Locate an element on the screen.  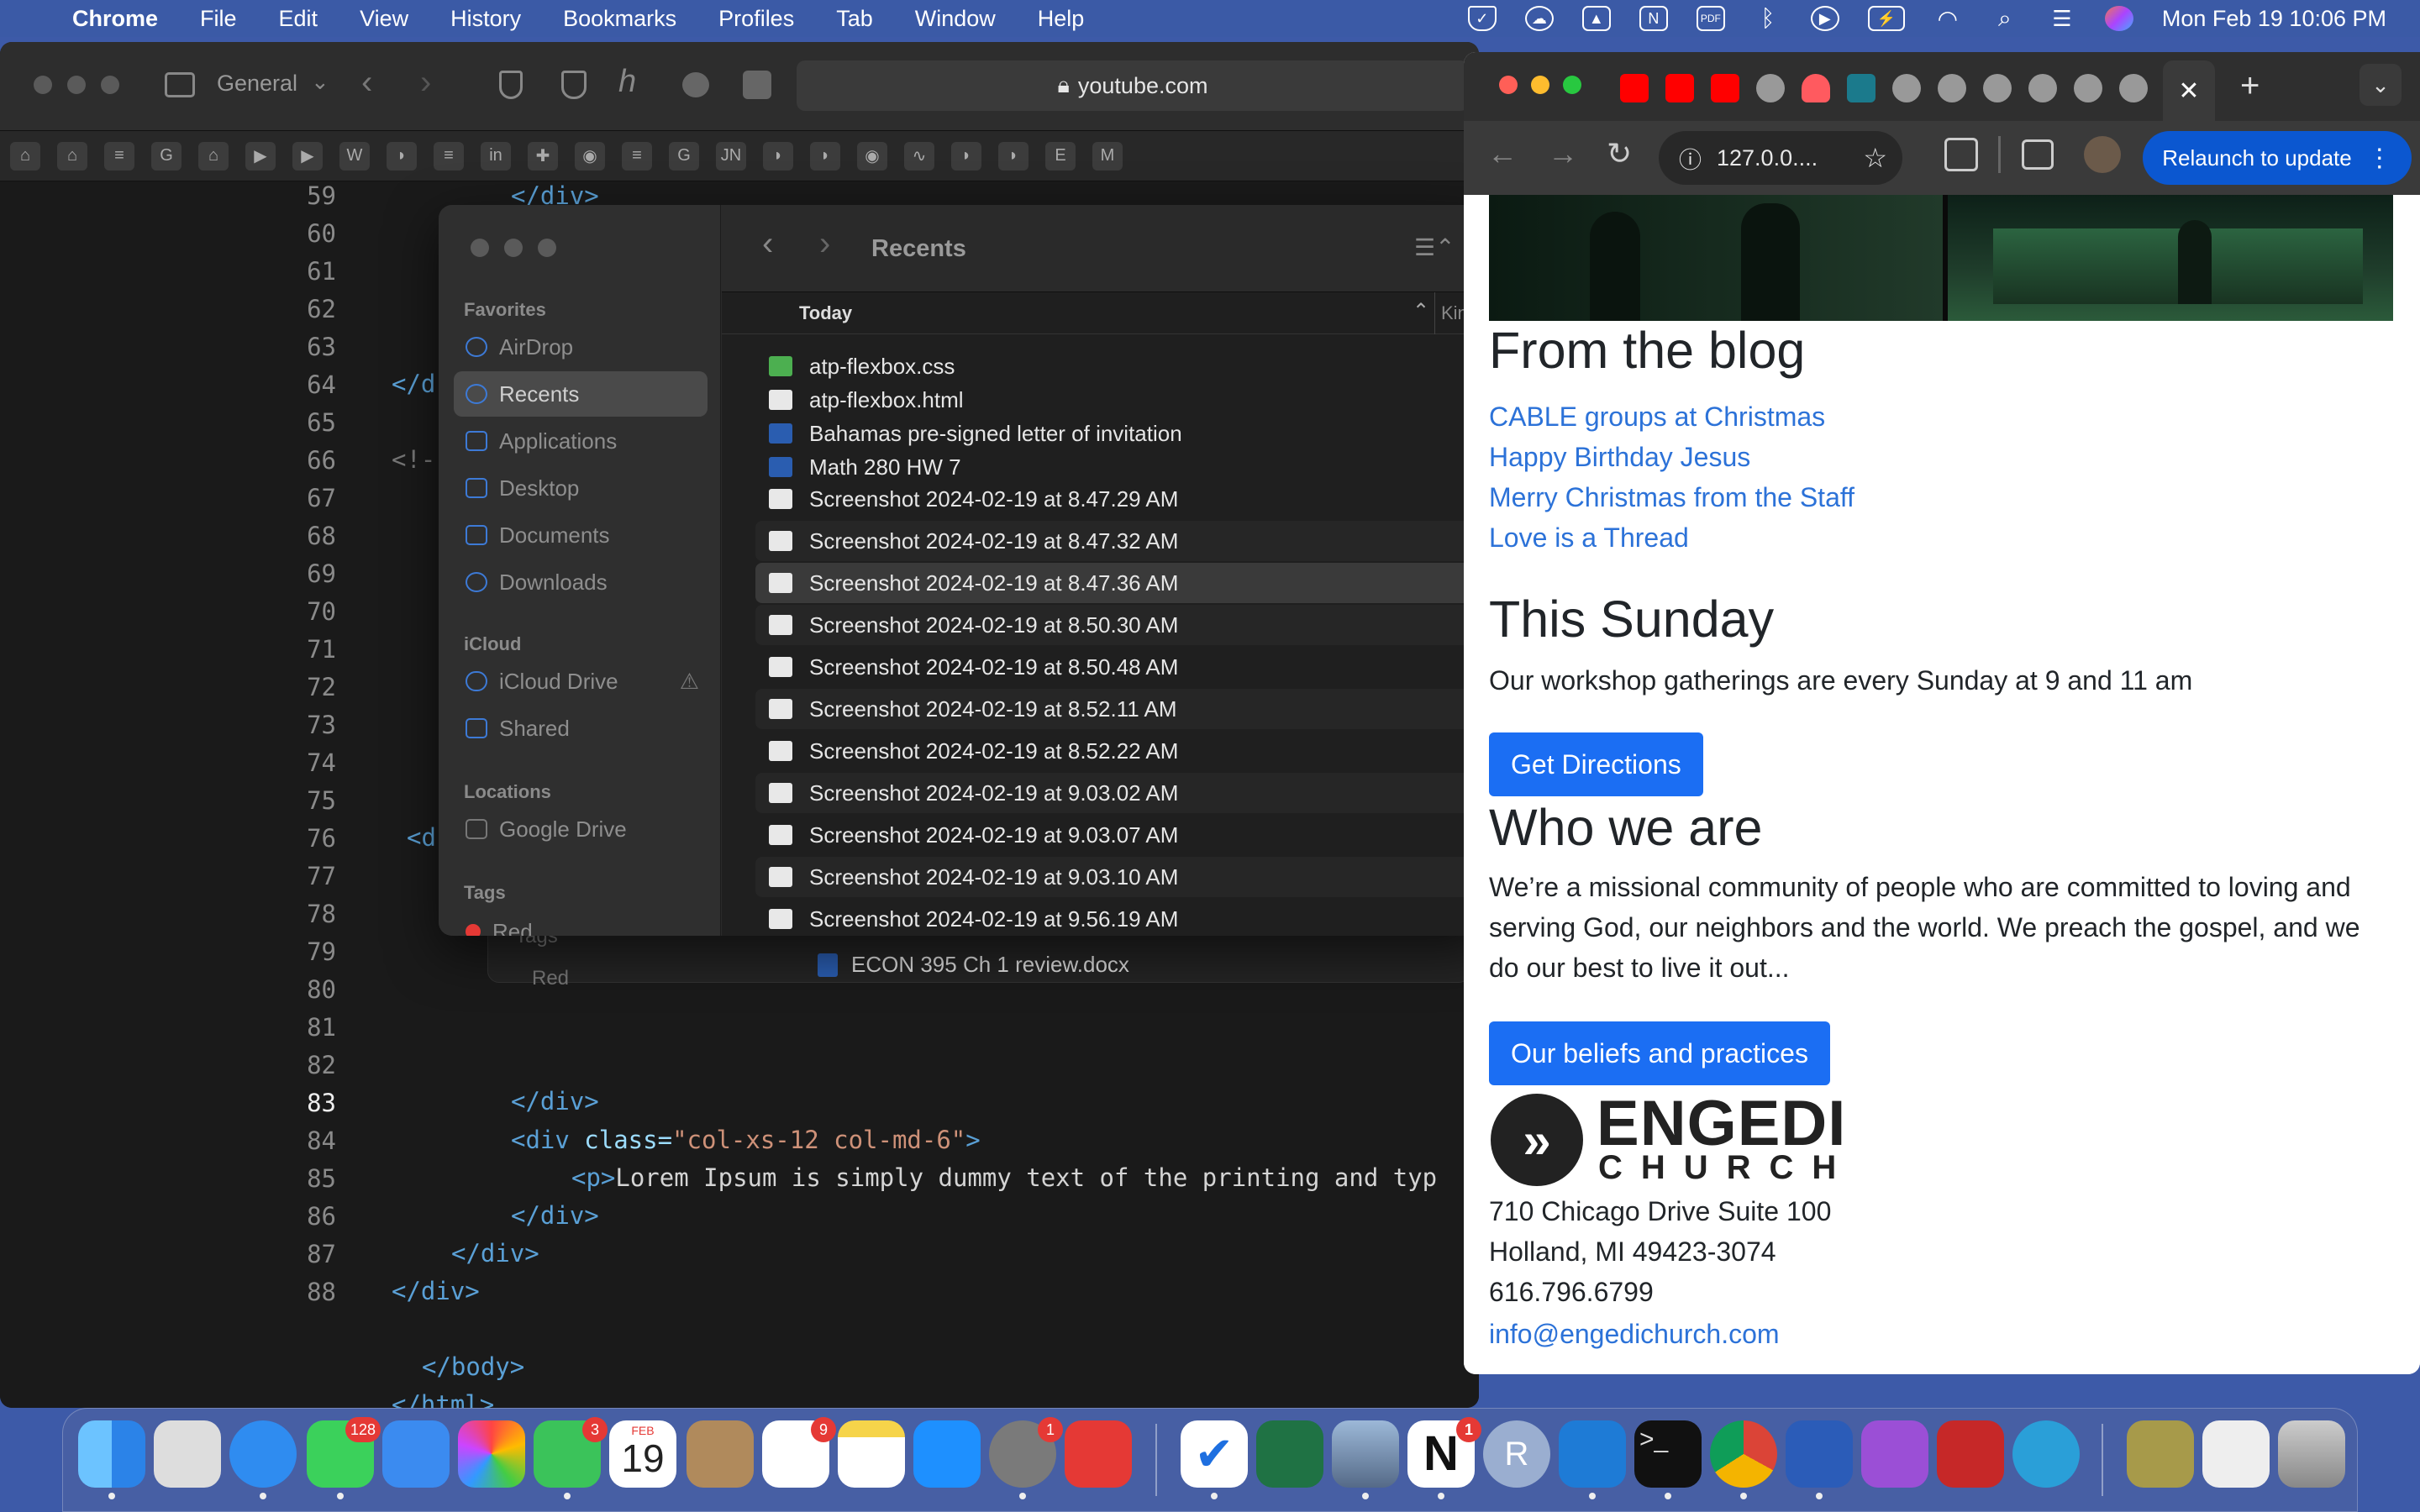
file-row: Screenshot 2024-02-19 at 9.03.07 AMPN is located at coordinates (1121, 835).